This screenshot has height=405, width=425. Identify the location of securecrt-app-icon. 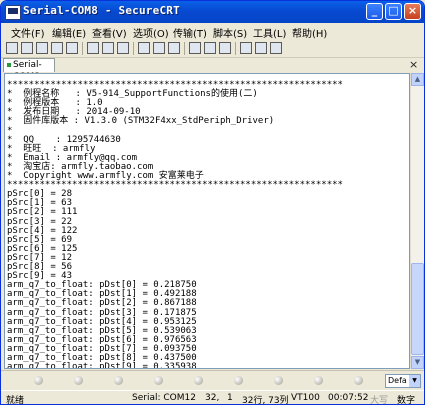
(13, 12).